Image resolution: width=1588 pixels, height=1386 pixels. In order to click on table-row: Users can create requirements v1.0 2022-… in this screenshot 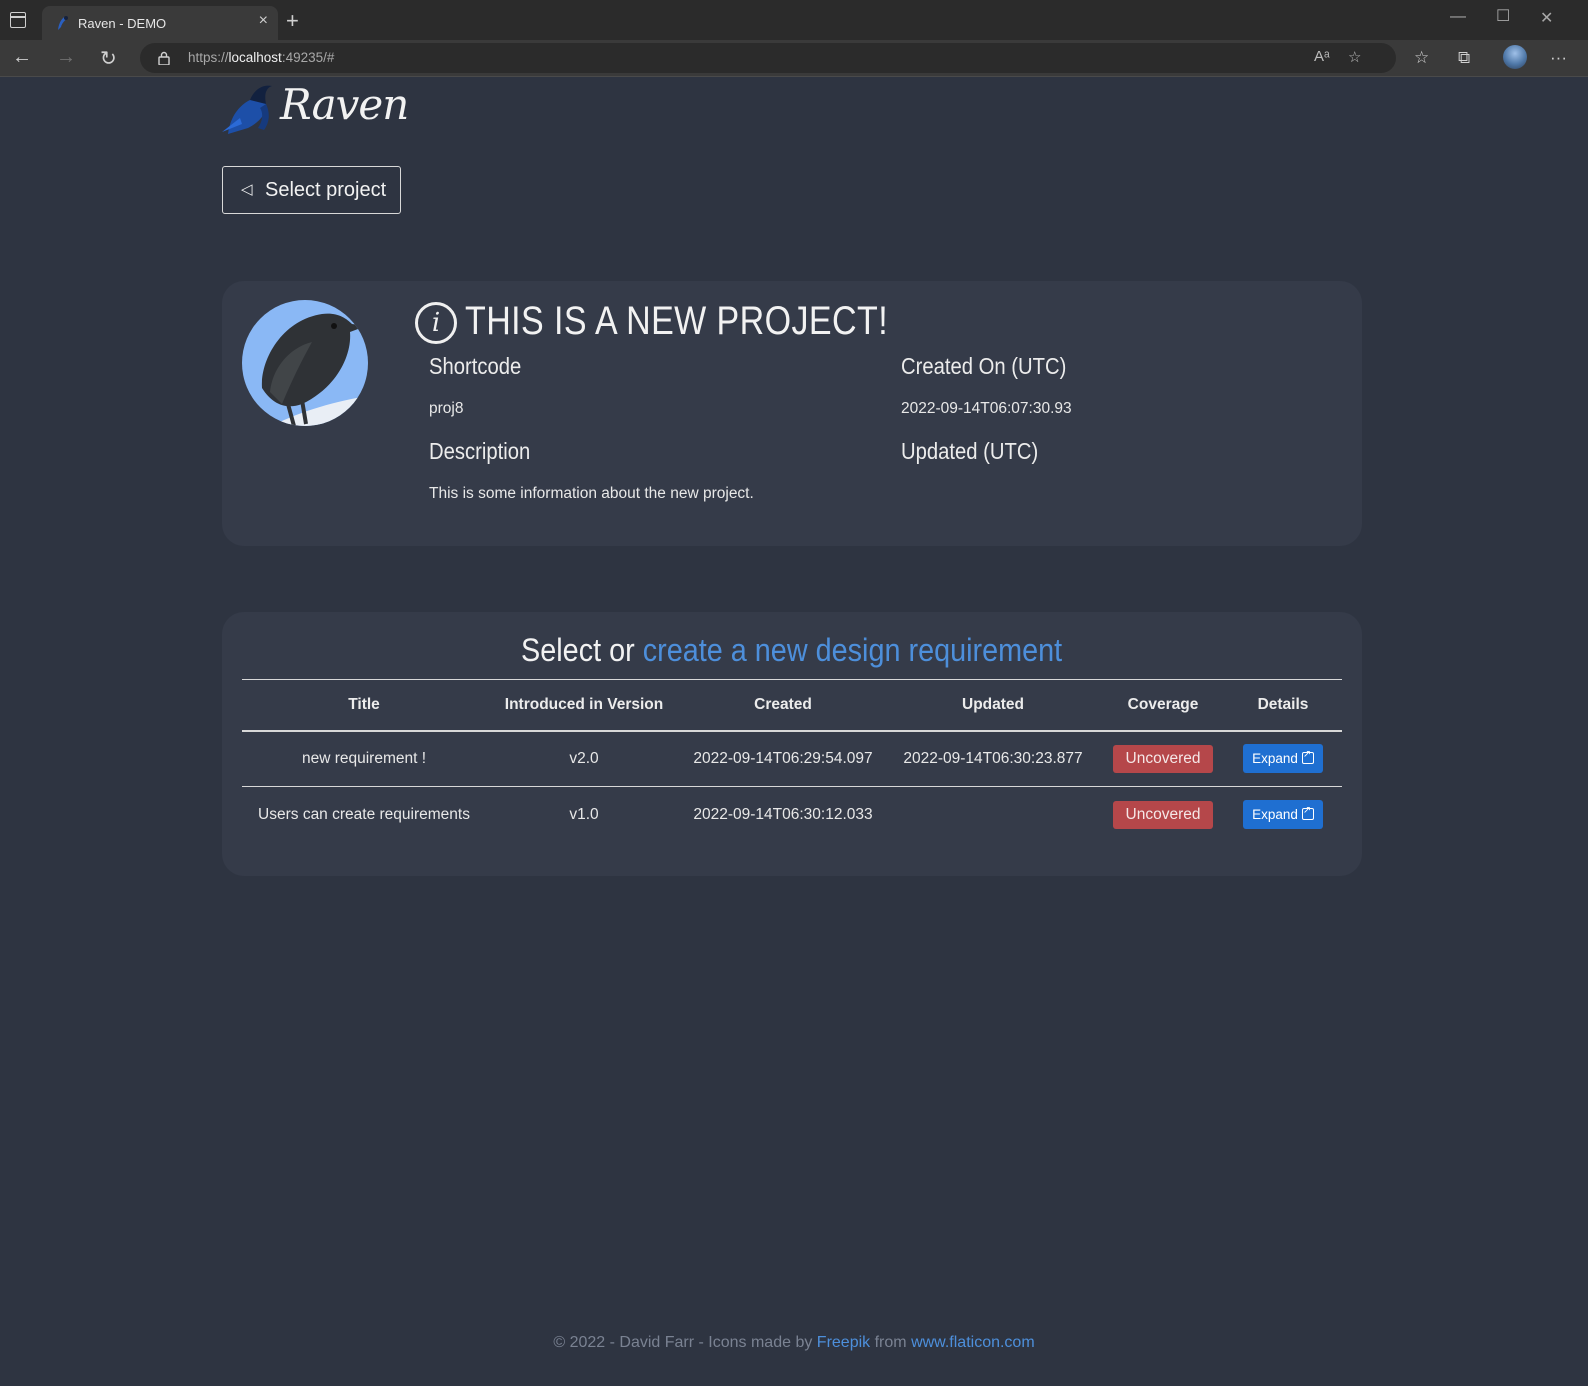, I will do `click(792, 815)`.